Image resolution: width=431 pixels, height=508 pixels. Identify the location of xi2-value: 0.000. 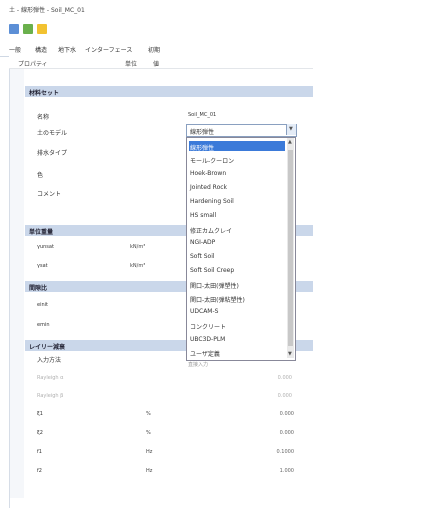
(274, 433).